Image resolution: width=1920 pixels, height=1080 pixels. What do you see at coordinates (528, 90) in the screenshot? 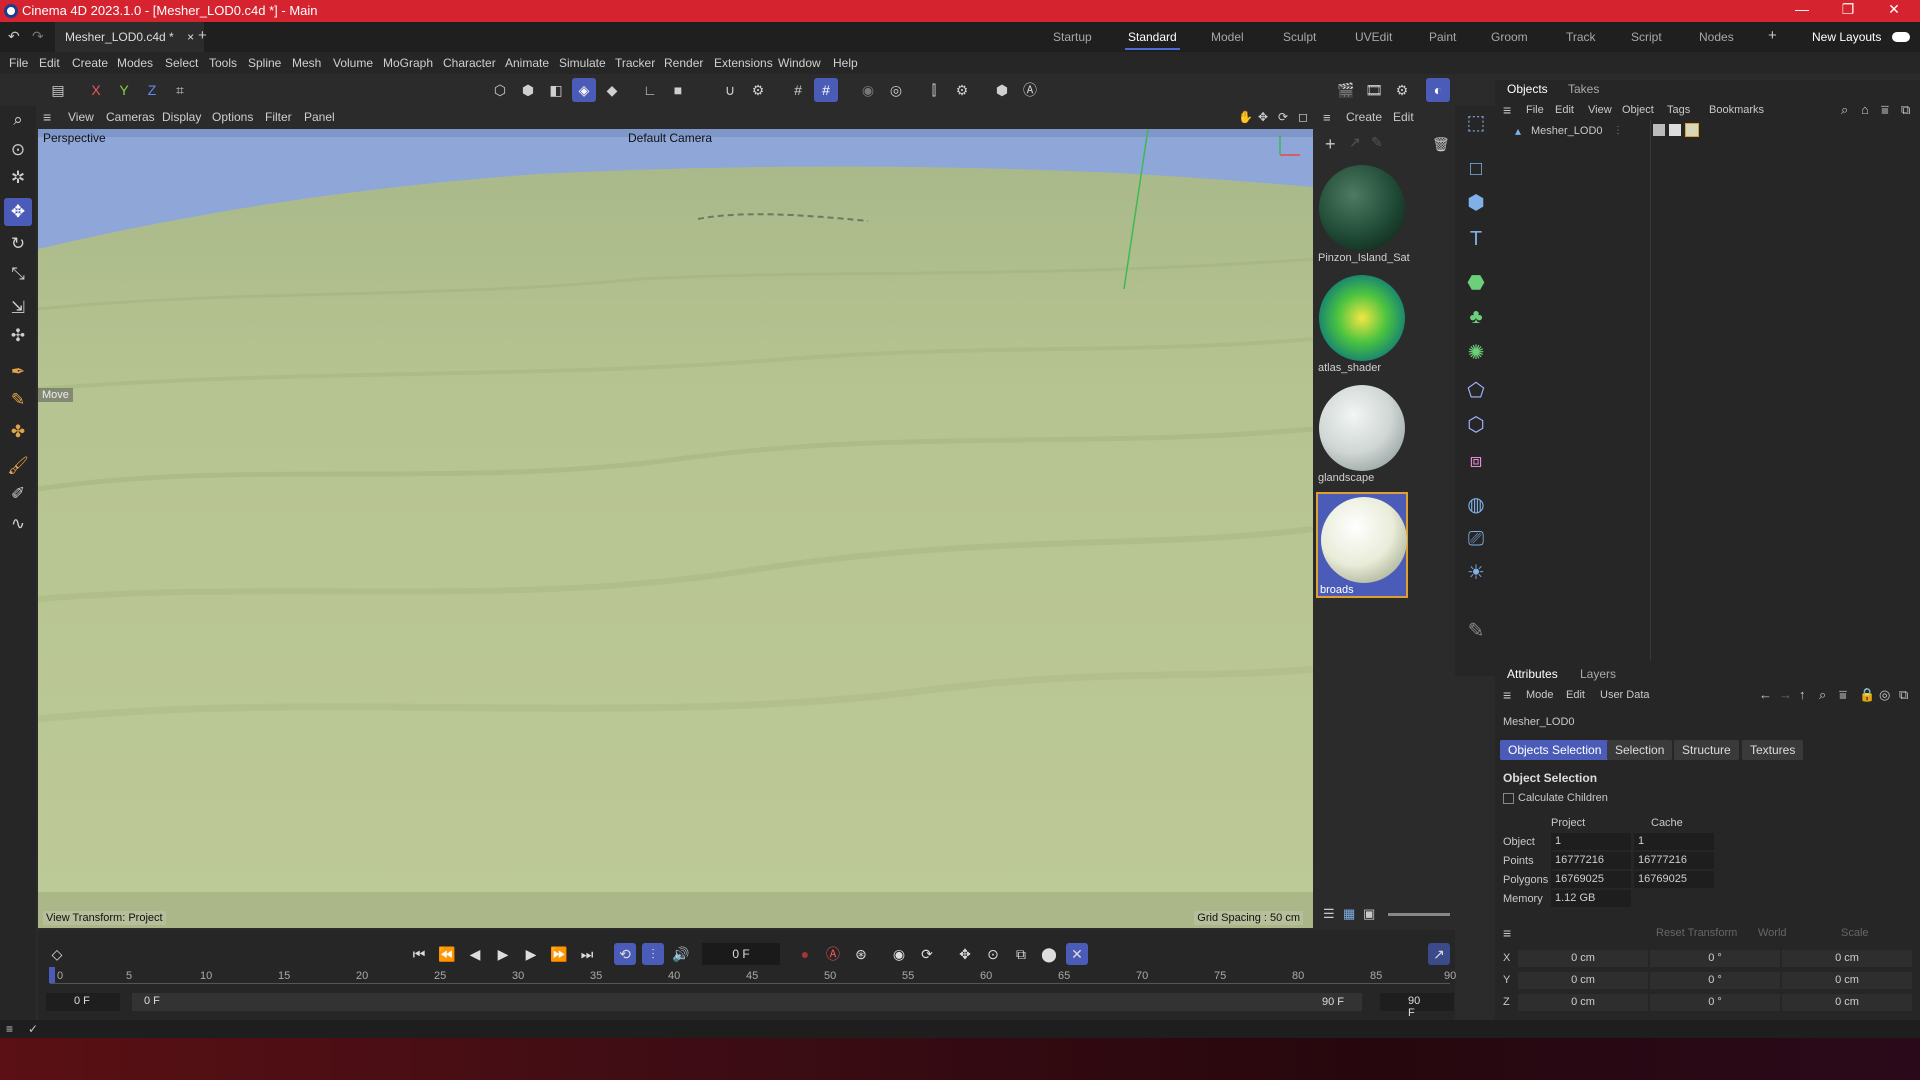
I see `point-mode-icon: ⬢` at bounding box center [528, 90].